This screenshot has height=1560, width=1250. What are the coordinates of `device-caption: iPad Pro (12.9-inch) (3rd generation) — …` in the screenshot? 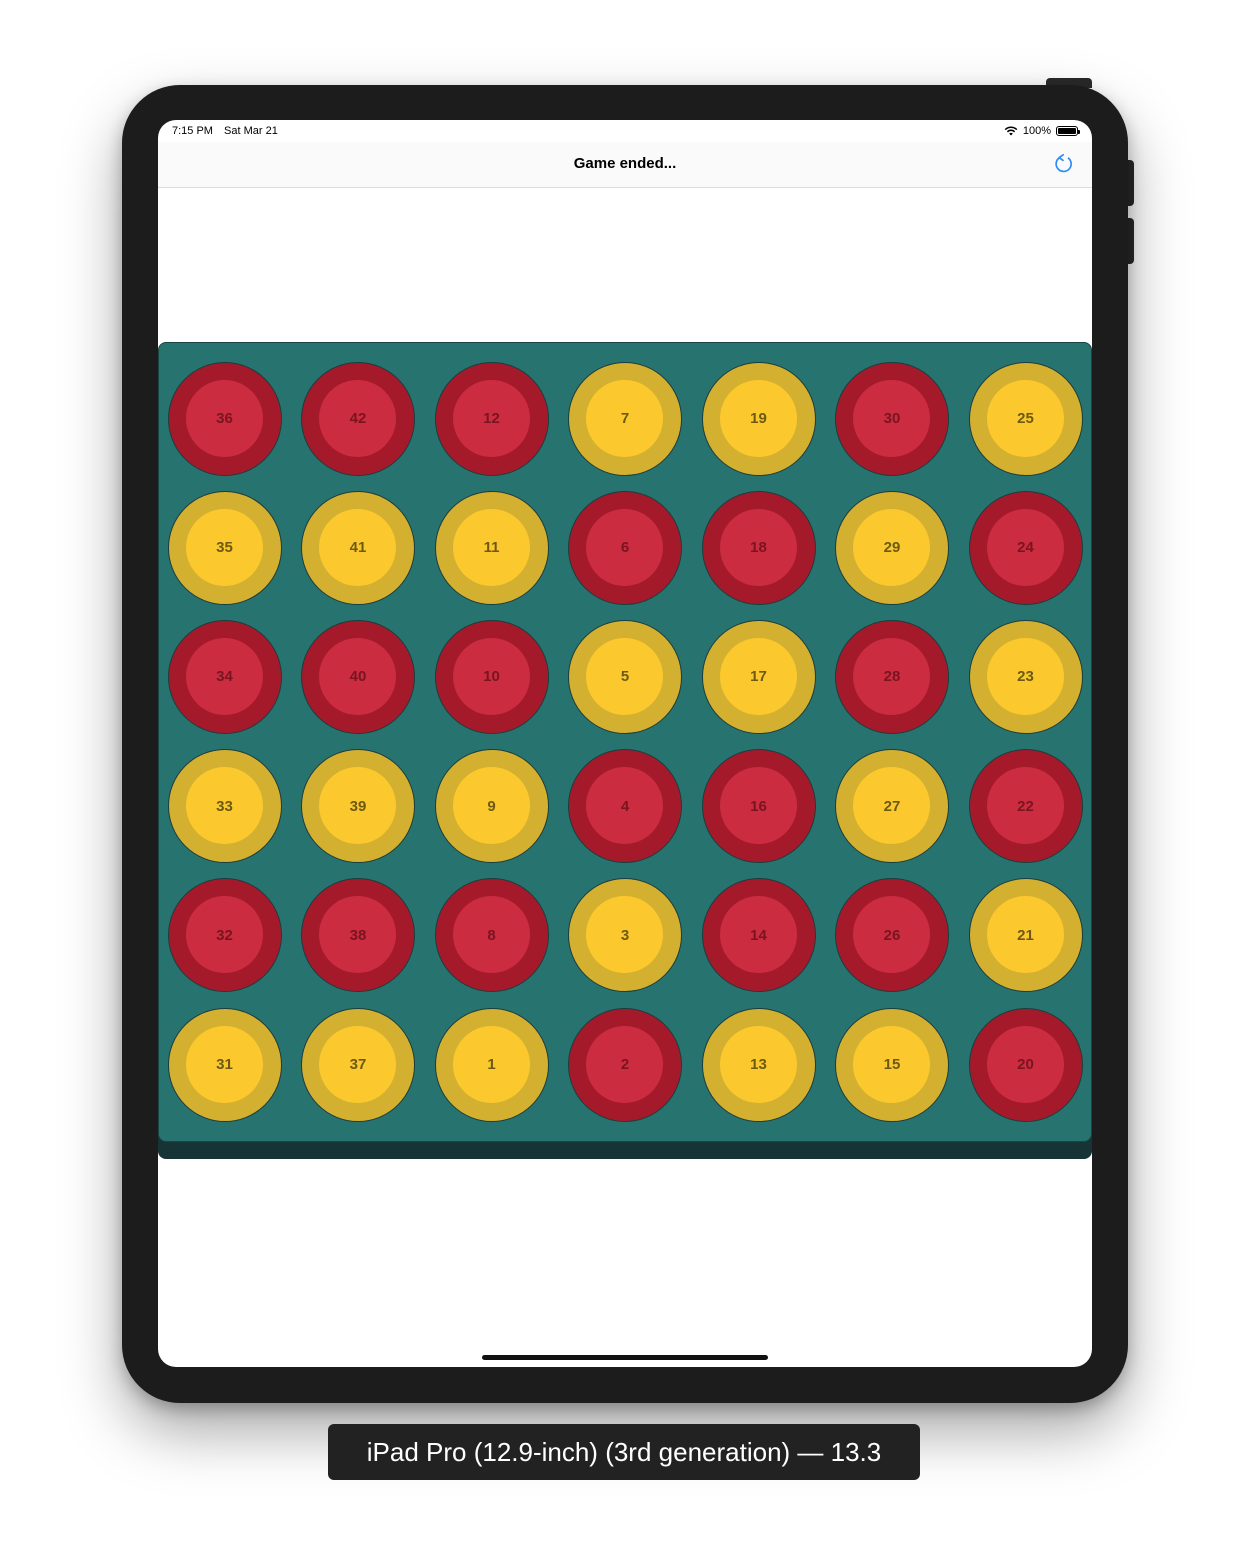 It's located at (624, 1452).